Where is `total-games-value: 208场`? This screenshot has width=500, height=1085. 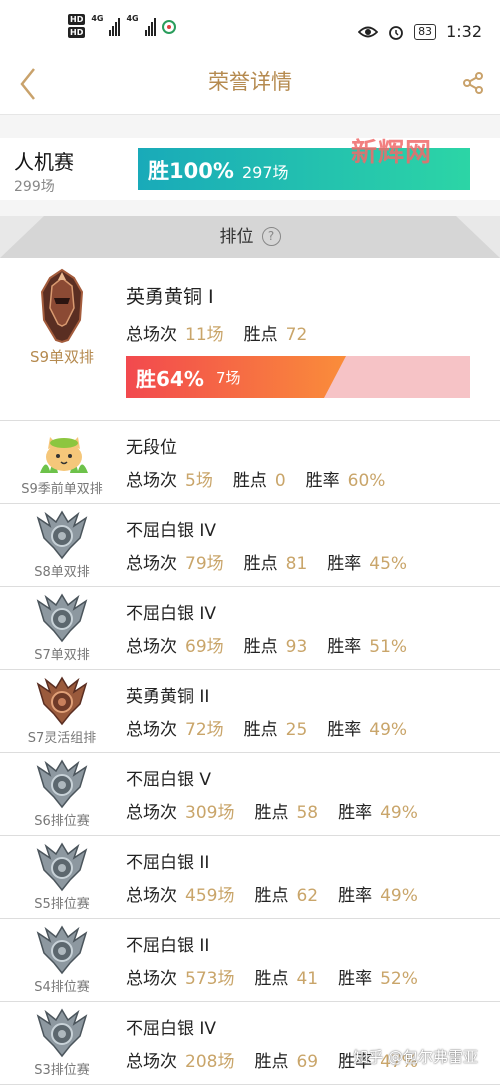
total-games-value: 208场 is located at coordinates (210, 1062).